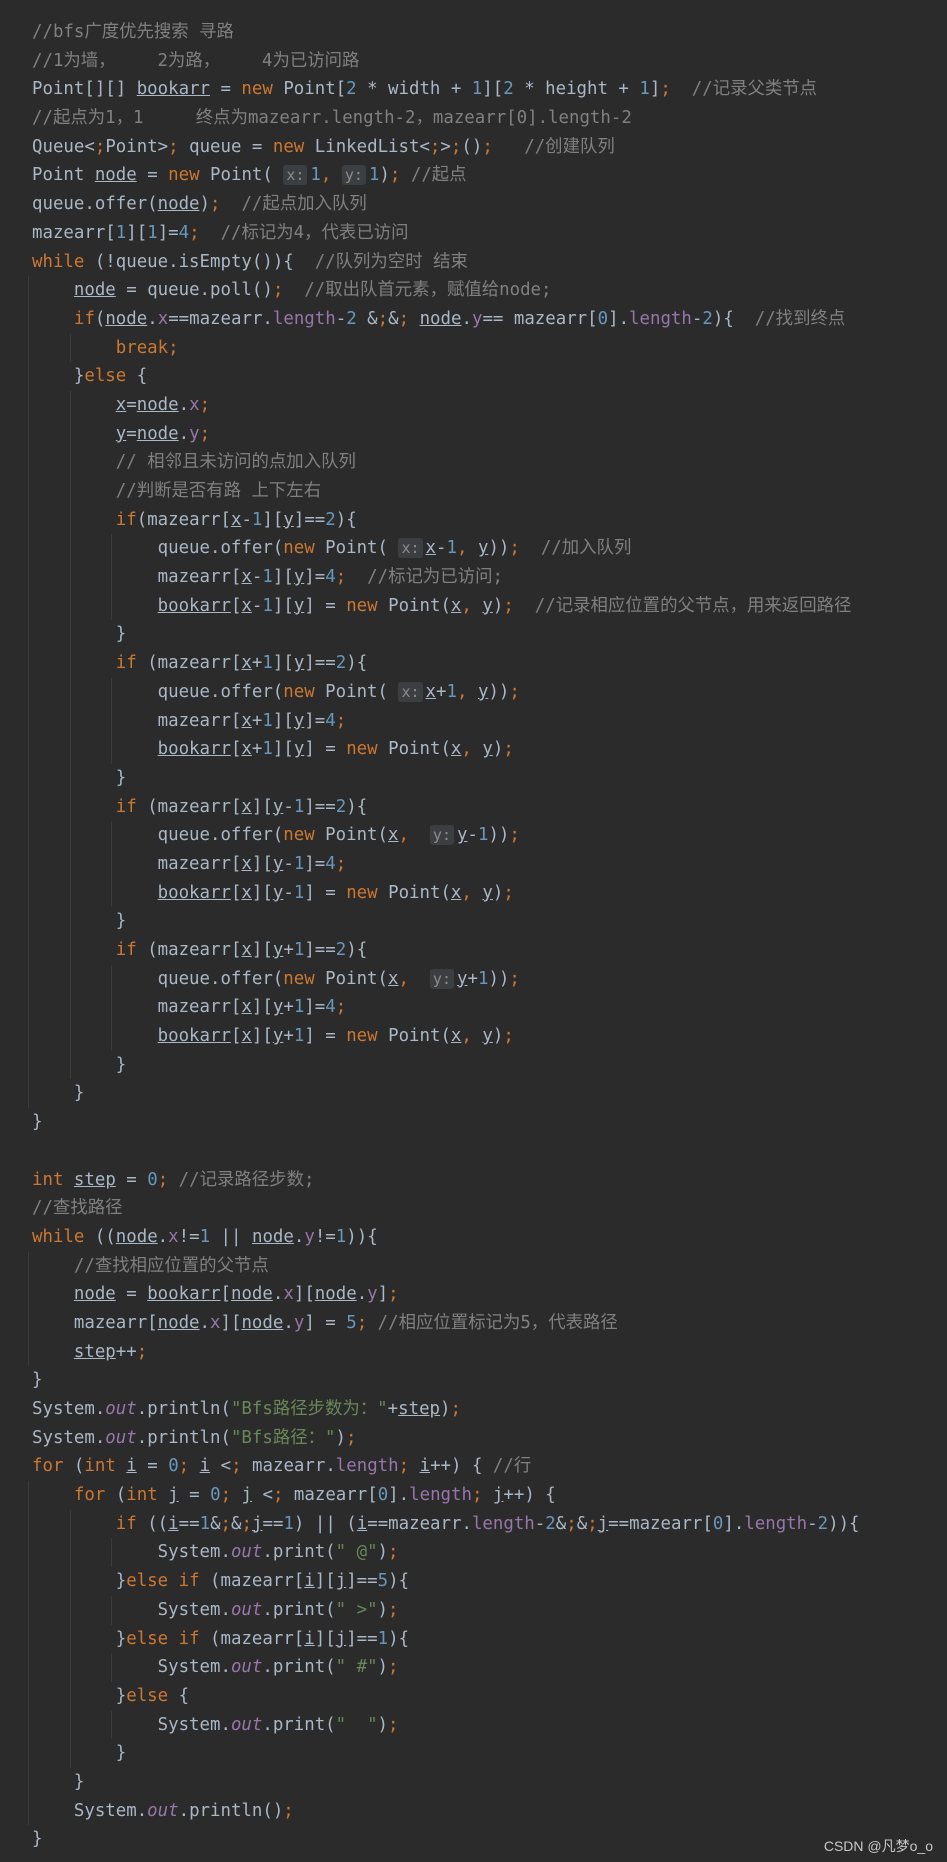 This screenshot has width=947, height=1862. What do you see at coordinates (133, 32) in the screenshot?
I see `code-line: //bfs广度优先搜索 寻路` at bounding box center [133, 32].